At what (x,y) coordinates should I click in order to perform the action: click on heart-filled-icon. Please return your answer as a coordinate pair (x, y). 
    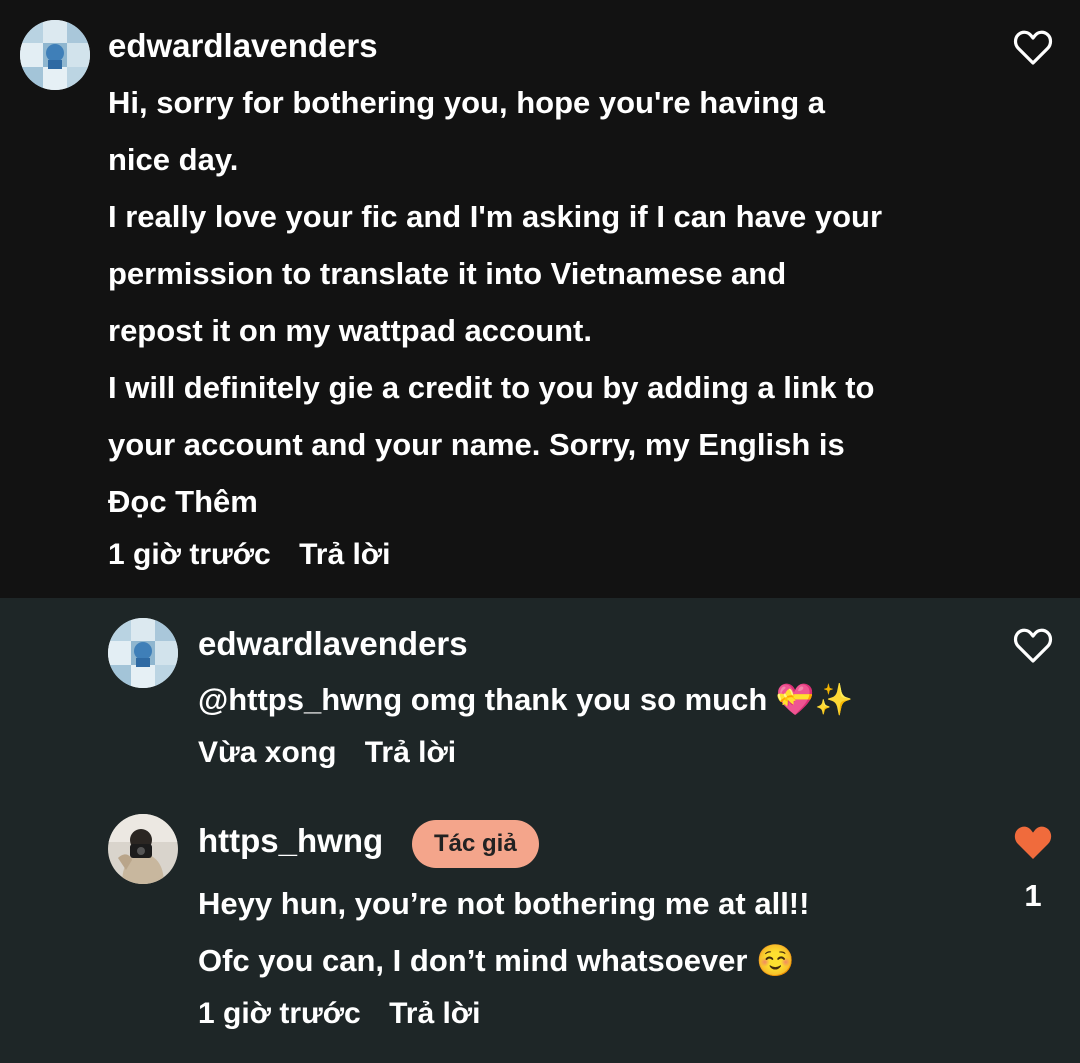
    Looking at the image, I should click on (1033, 842).